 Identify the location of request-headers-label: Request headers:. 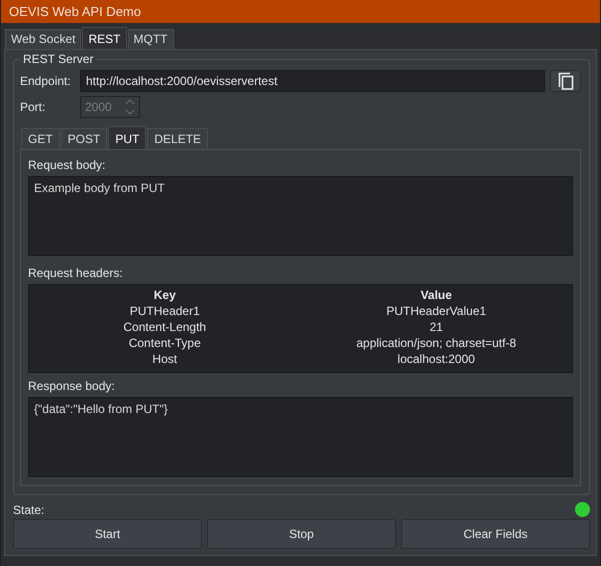
(76, 273).